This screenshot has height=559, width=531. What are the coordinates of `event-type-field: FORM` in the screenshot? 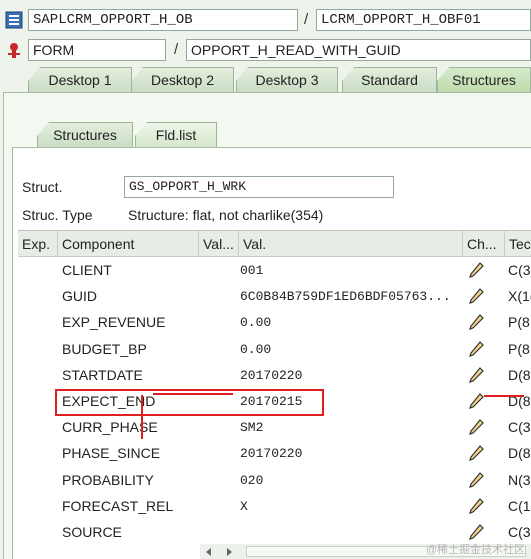 It's located at (97, 50).